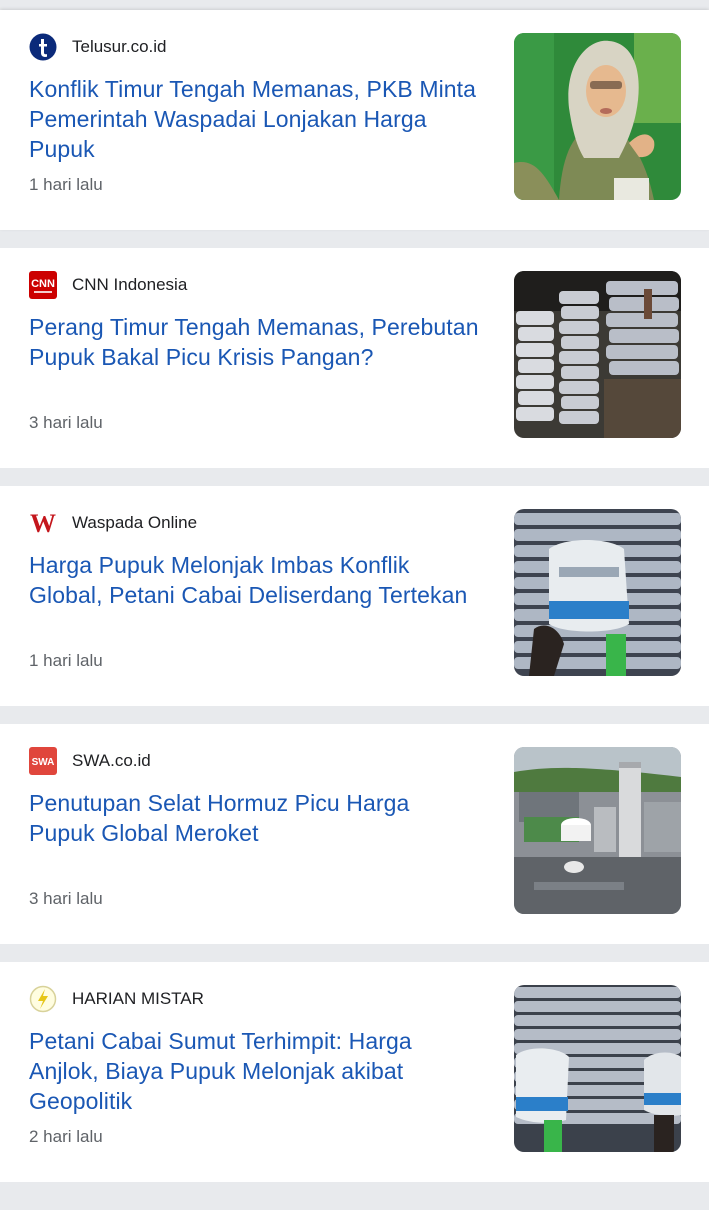 The width and height of the screenshot is (709, 1210). I want to click on source-name: Waspada Online, so click(135, 522).